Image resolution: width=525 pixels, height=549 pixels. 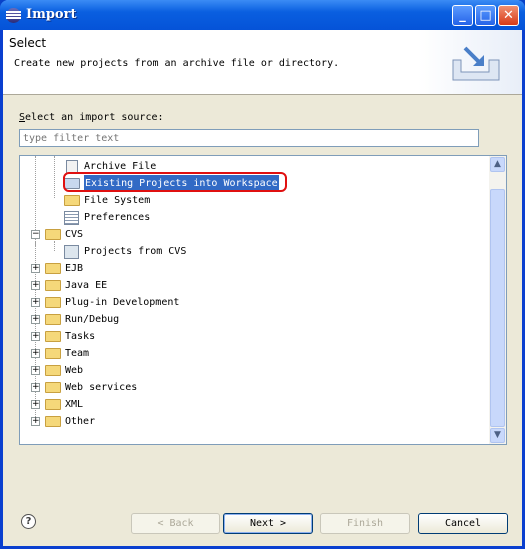 What do you see at coordinates (255, 370) in the screenshot?
I see `tree-item-group: + Web` at bounding box center [255, 370].